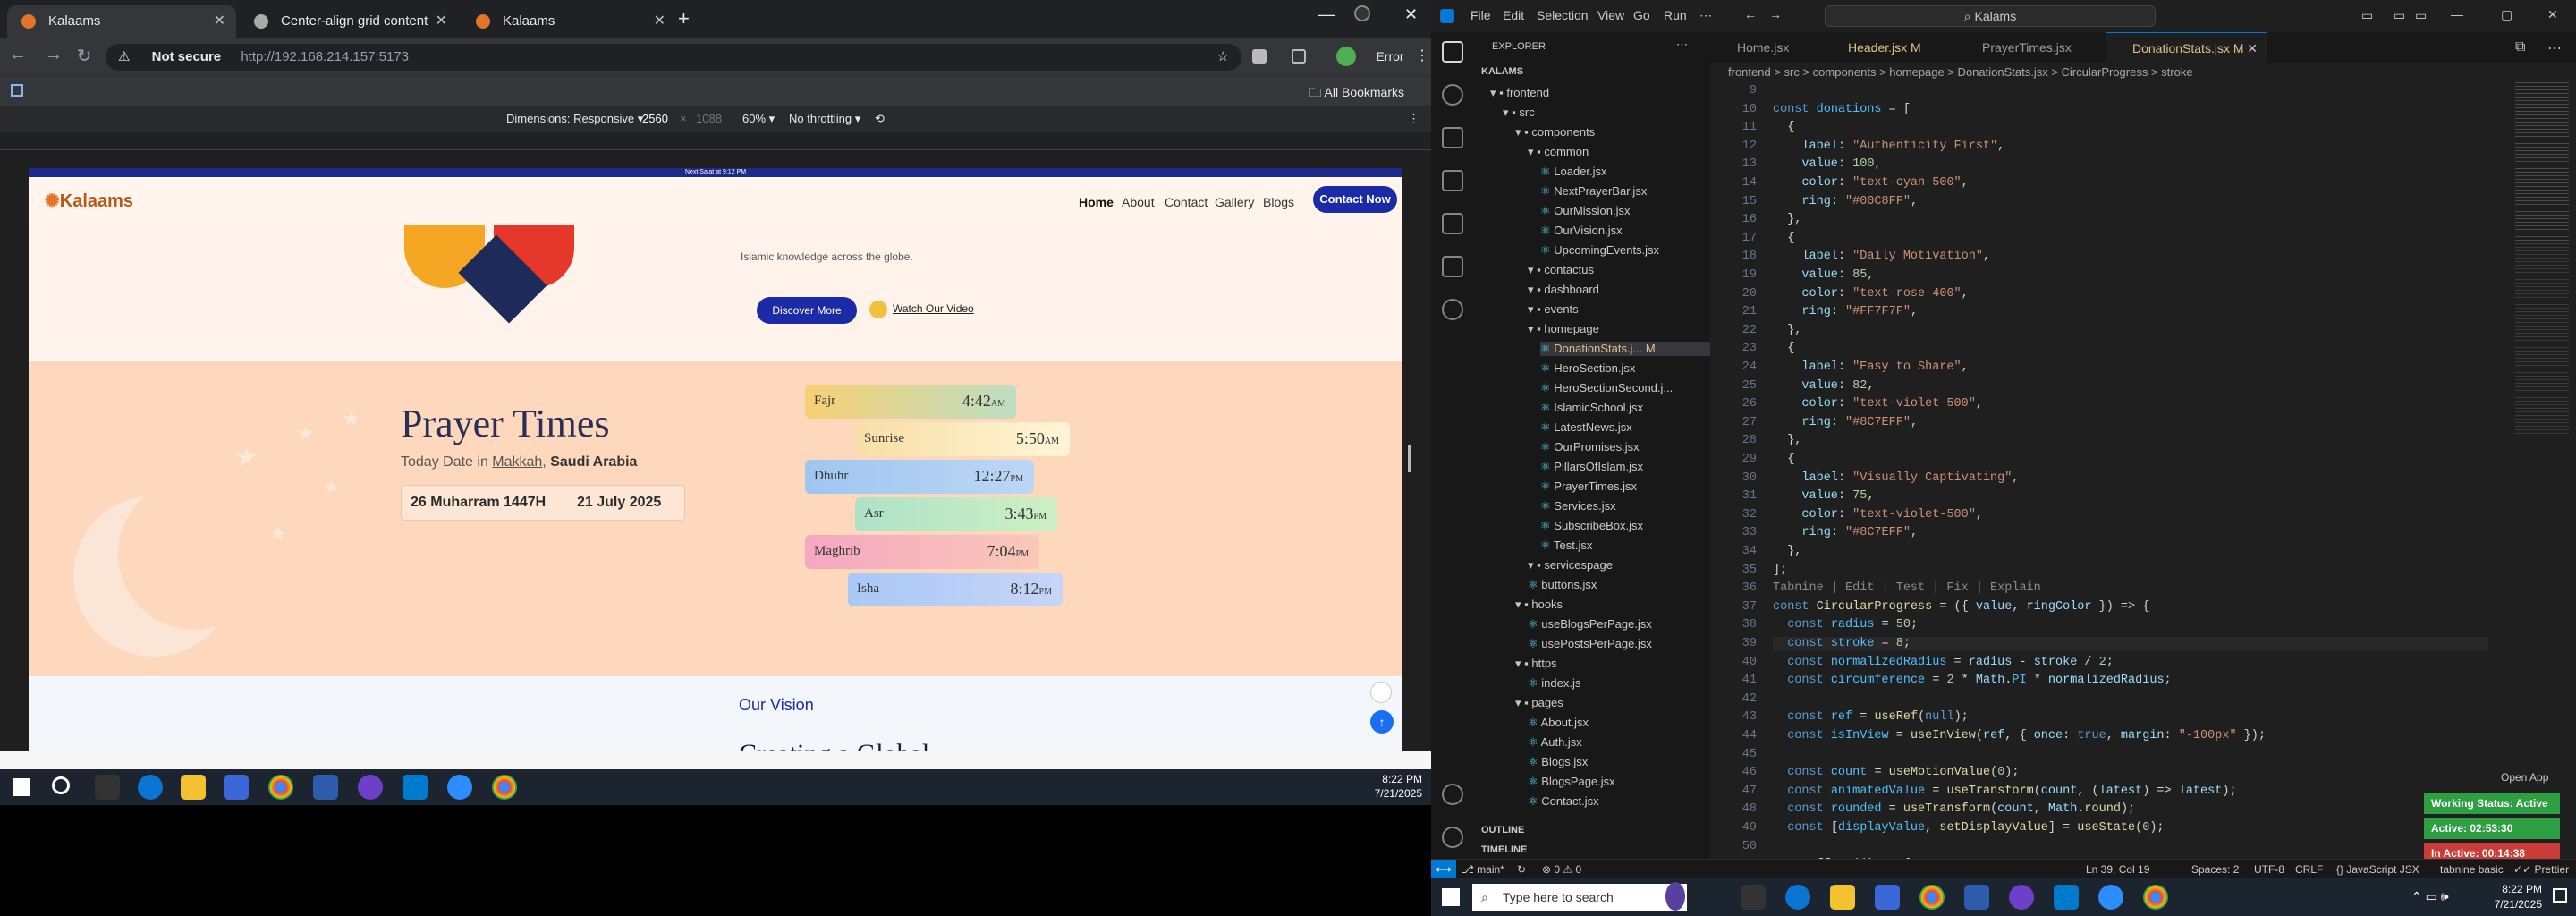 This screenshot has width=2576, height=916. I want to click on indentation: Spaces: 2, so click(2215, 869).